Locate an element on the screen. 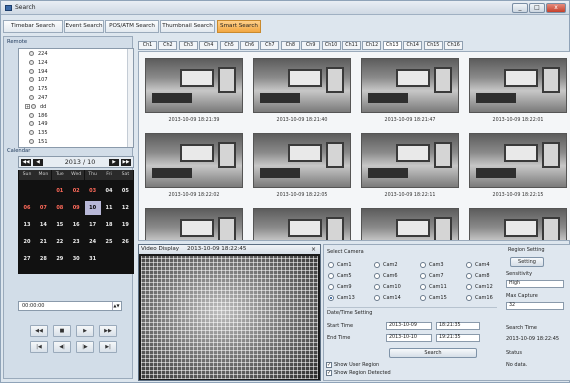 This screenshot has height=383, width=570. tab-channel: Ch11 is located at coordinates (351, 45).